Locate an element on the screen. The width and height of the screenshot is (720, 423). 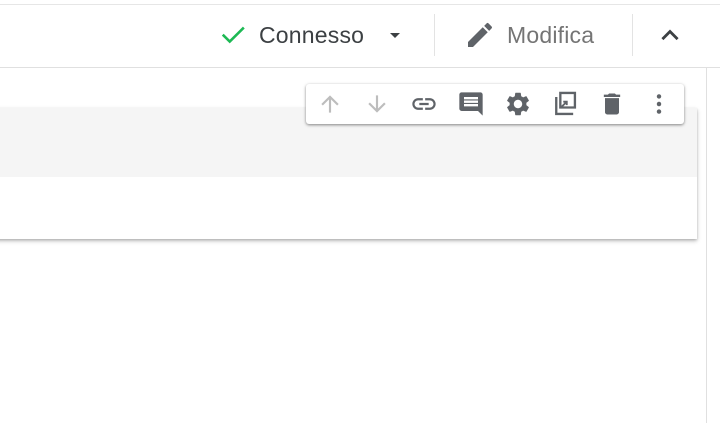
connection-status-label: Connesso is located at coordinates (312, 34).